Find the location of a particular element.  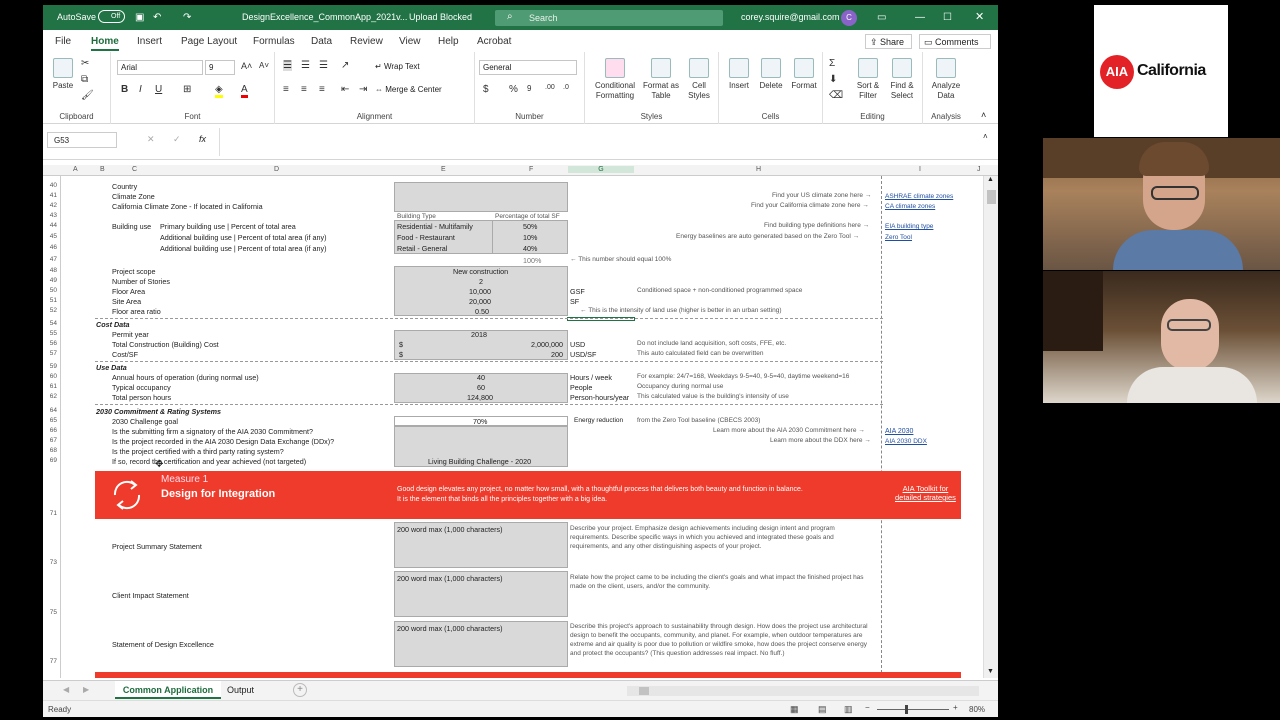

horizontal-scroll-thumb is located at coordinates (644, 691).